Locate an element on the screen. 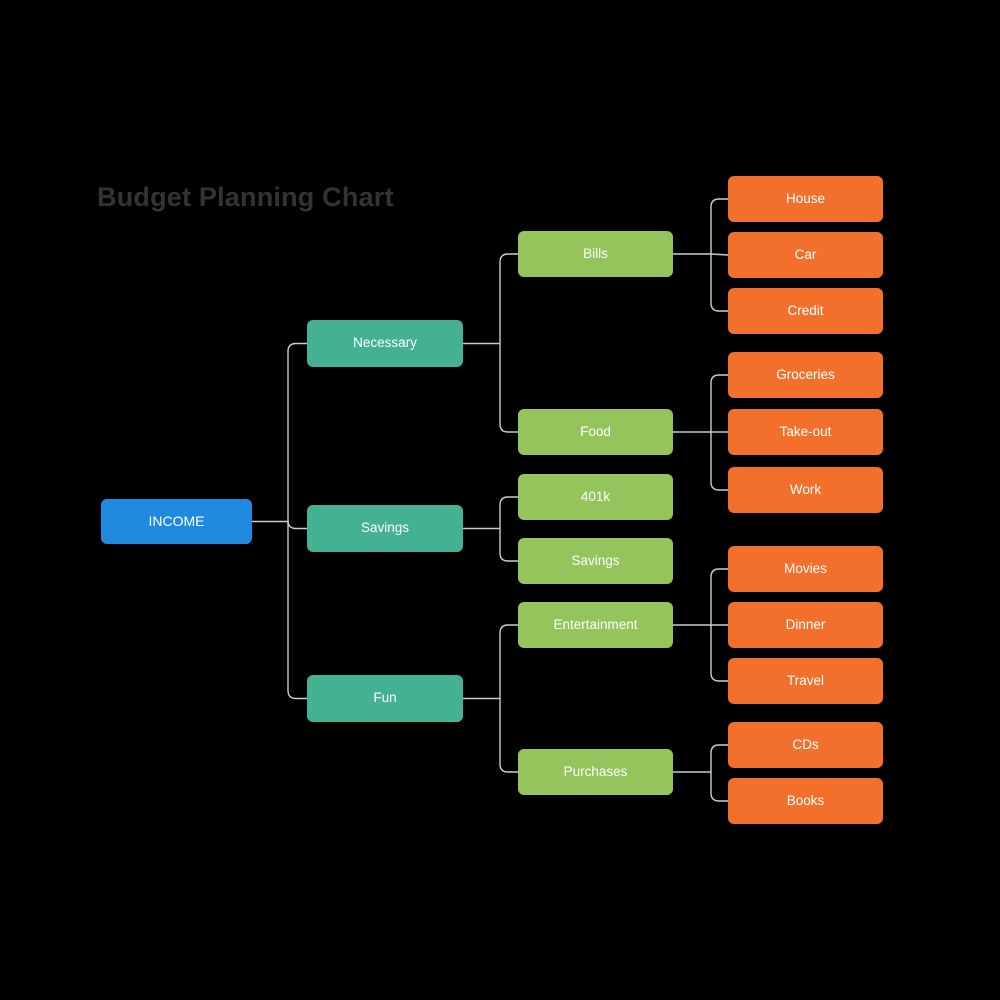  node-label: INCOME is located at coordinates (176, 520).